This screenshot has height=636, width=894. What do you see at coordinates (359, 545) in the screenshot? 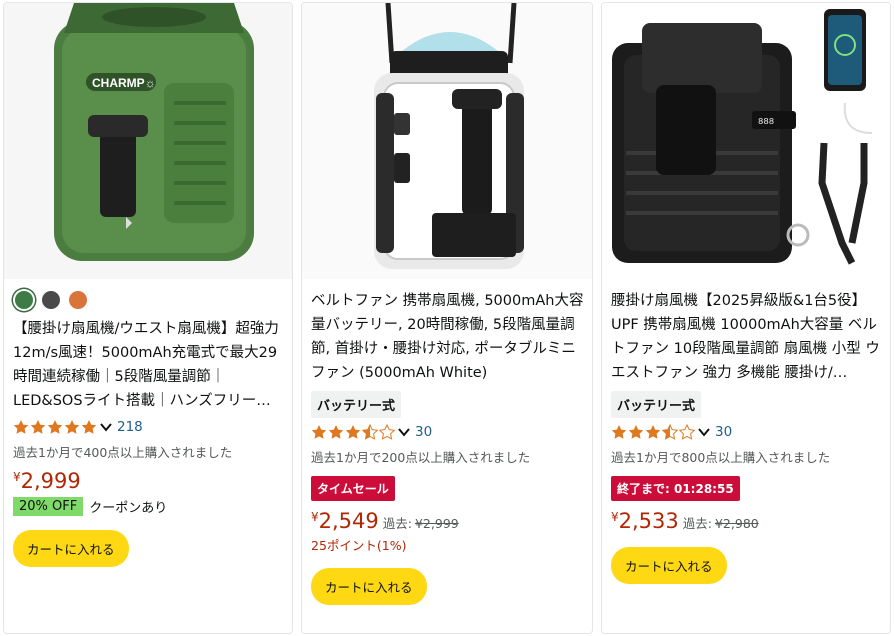
I see `points: 25ポイント(1%)` at bounding box center [359, 545].